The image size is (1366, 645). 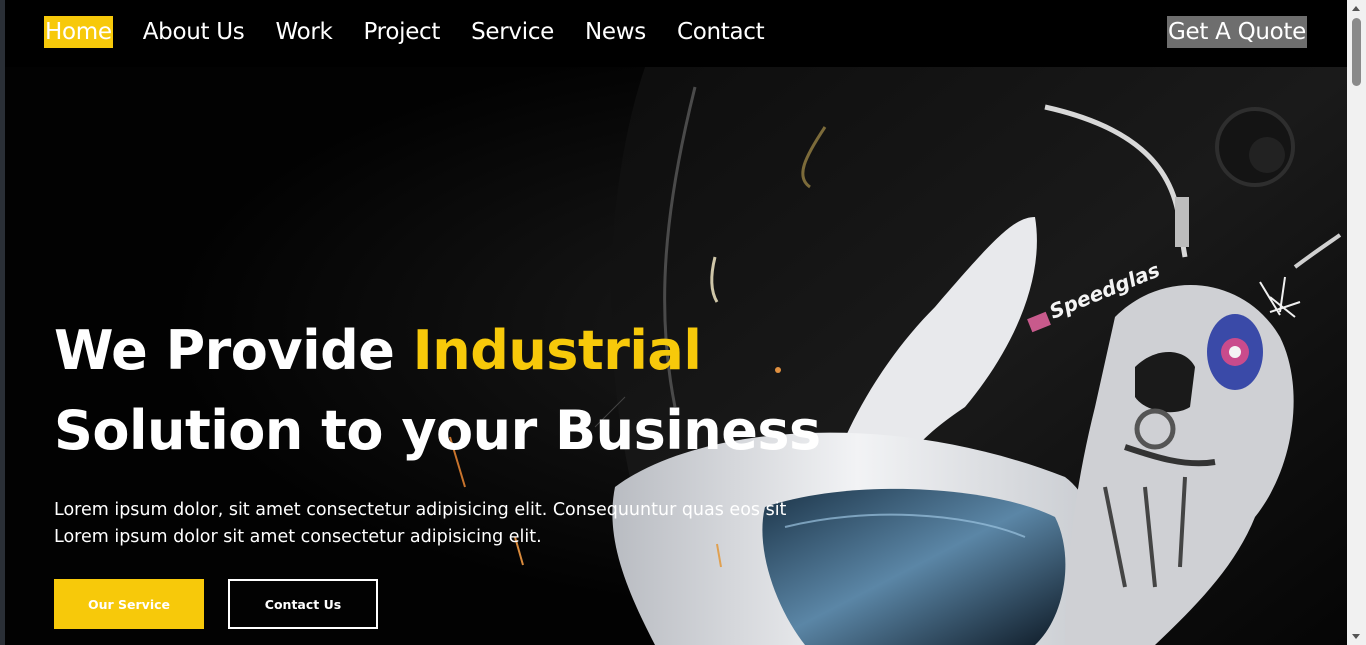 What do you see at coordinates (512, 32) in the screenshot?
I see `nav-item-service: Service` at bounding box center [512, 32].